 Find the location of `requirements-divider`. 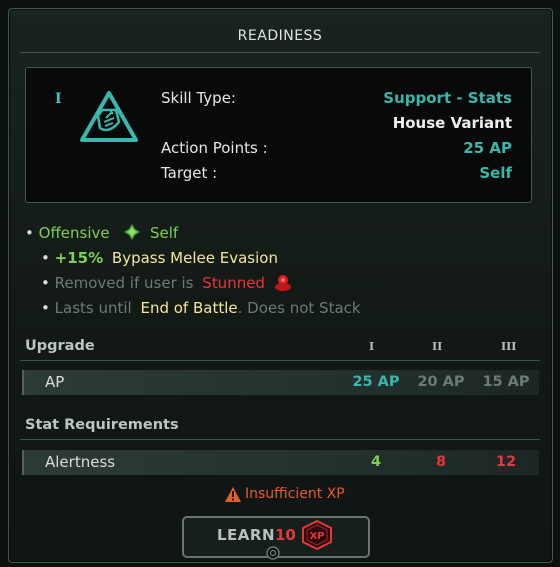

requirements-divider is located at coordinates (280, 439).